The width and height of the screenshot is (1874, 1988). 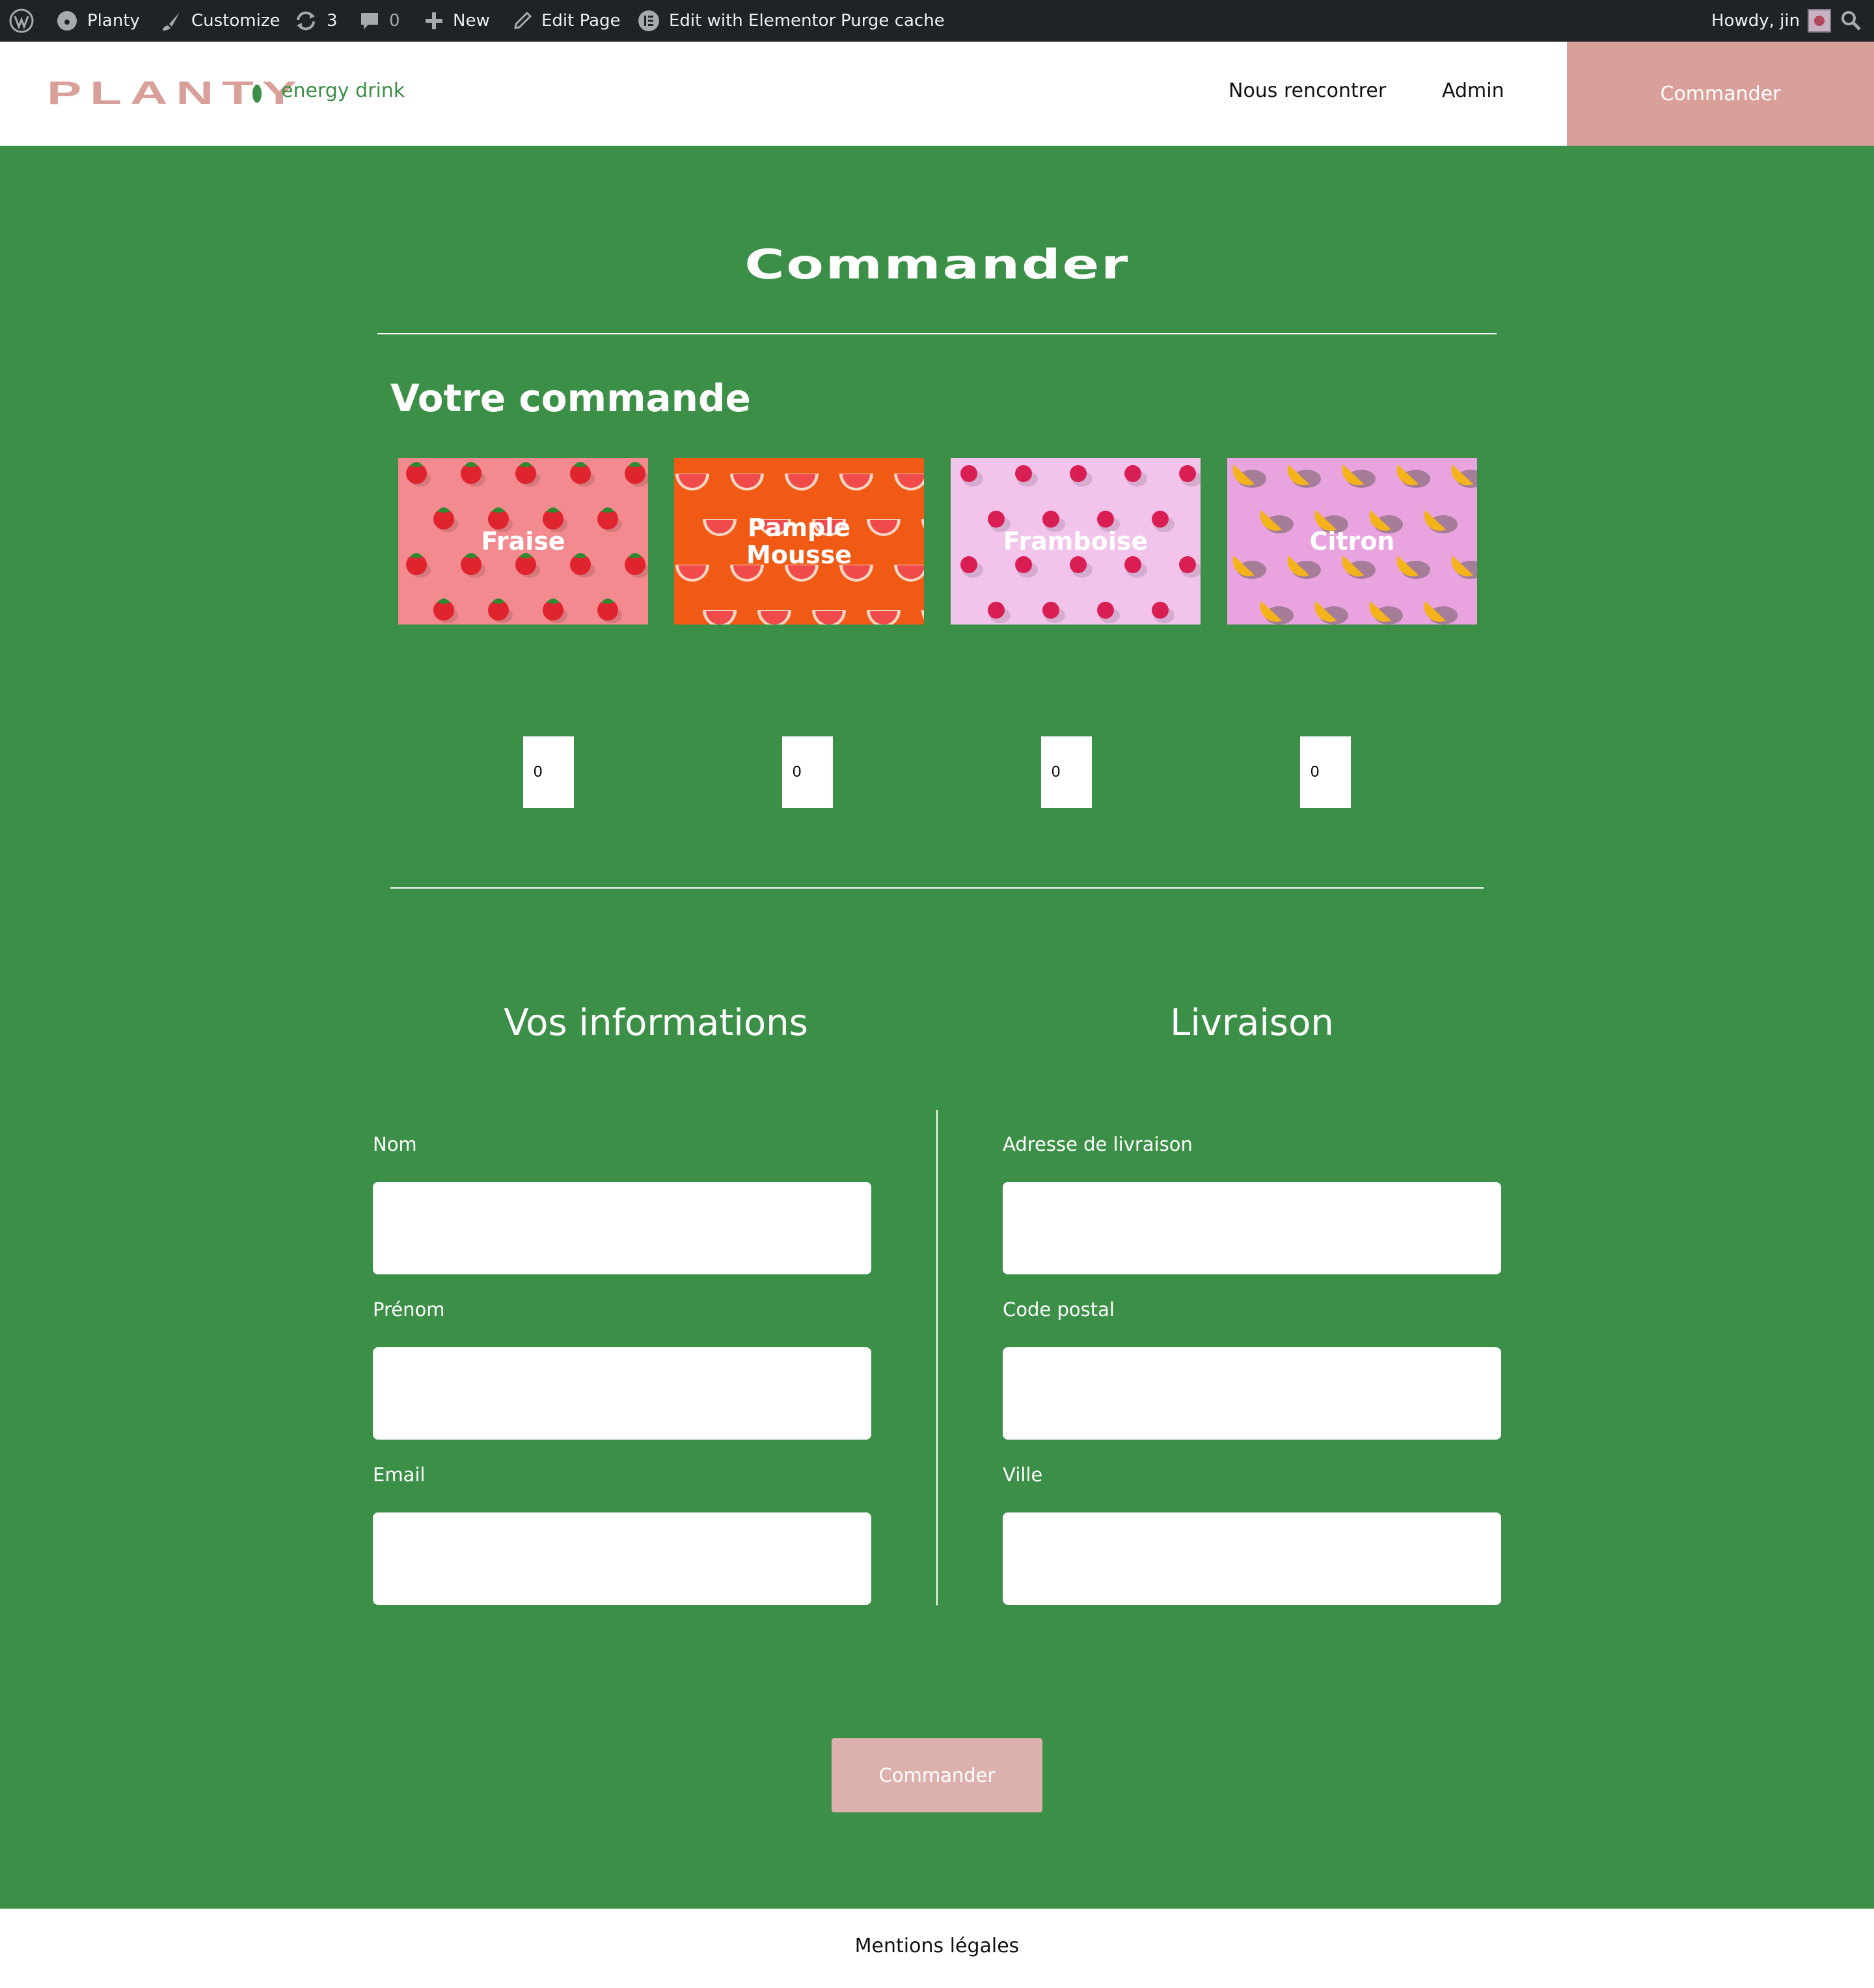 What do you see at coordinates (581, 21) in the screenshot?
I see `admin-edit-page-label: Edit Page` at bounding box center [581, 21].